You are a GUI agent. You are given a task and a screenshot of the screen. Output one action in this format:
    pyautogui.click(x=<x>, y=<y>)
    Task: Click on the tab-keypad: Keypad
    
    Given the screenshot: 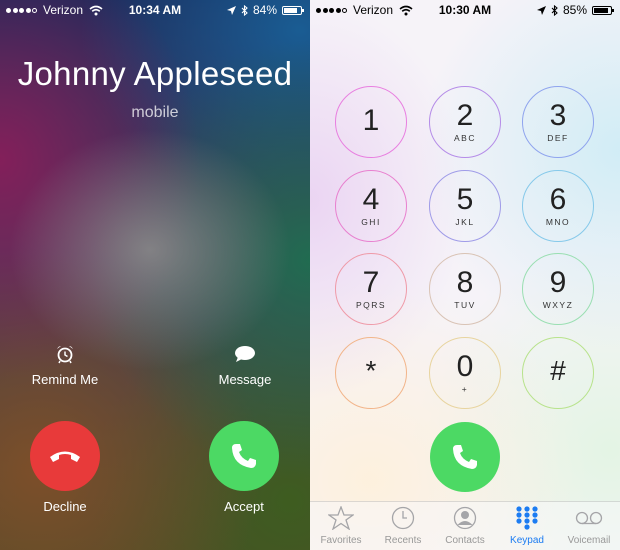 What is the action you would take?
    pyautogui.click(x=527, y=526)
    